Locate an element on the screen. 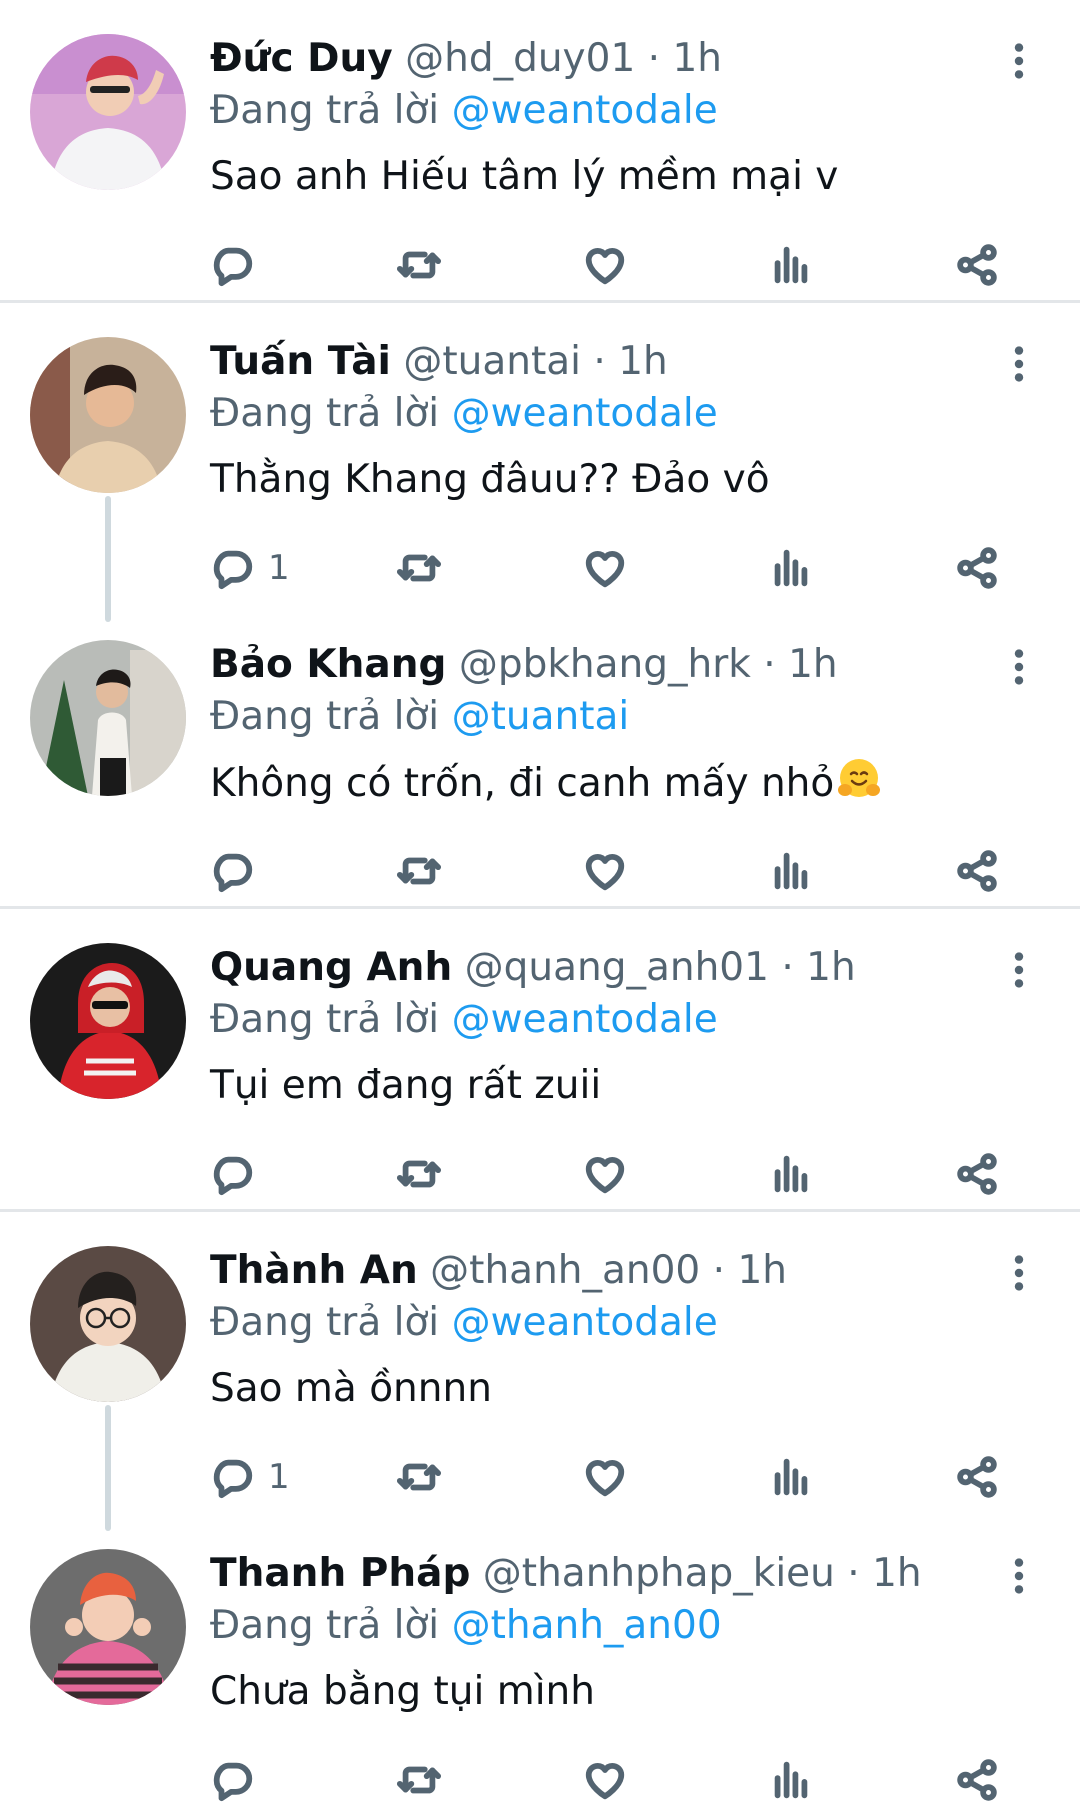 The image size is (1080, 1818). action-bar is located at coordinates (615, 1780).